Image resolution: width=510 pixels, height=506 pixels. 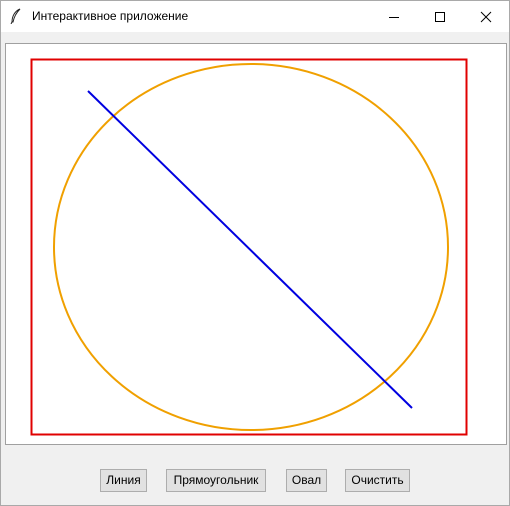 What do you see at coordinates (255, 16) in the screenshot?
I see `title-bar: Интерактивное приложение` at bounding box center [255, 16].